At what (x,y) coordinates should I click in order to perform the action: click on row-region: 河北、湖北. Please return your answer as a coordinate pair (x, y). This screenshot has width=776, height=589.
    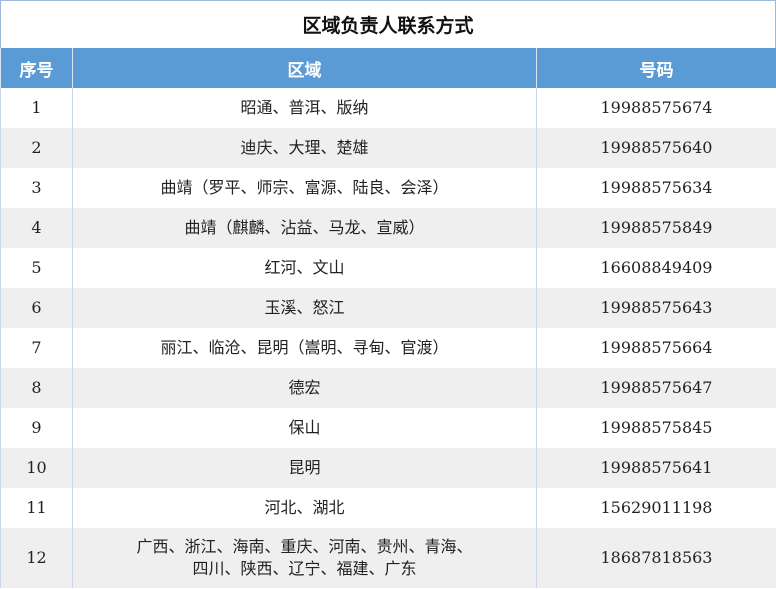
    Looking at the image, I should click on (304, 508).